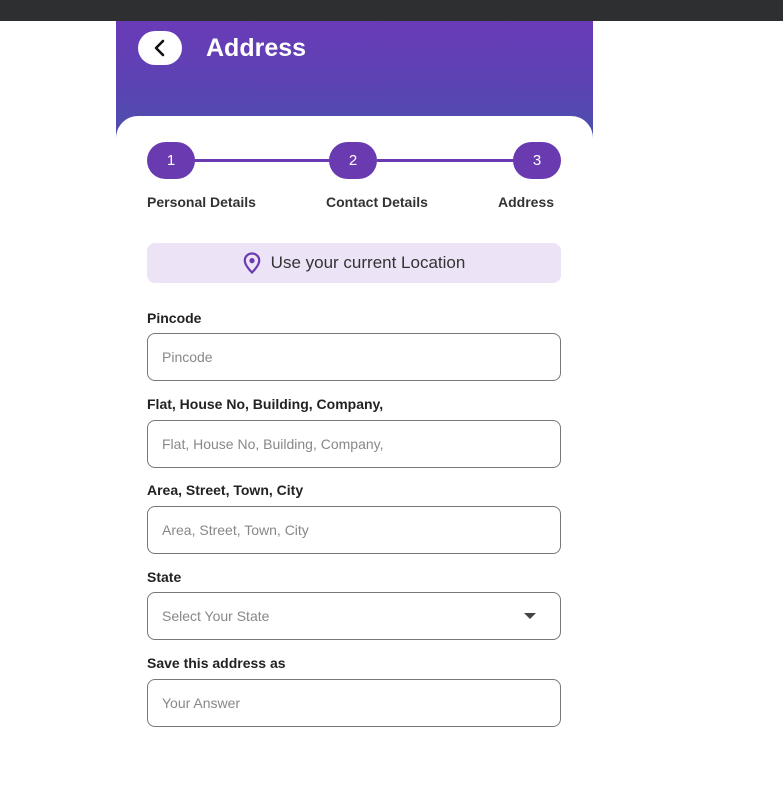  Describe the element at coordinates (265, 404) in the screenshot. I see `flat-label: Flat, House No, Building, Company,` at that location.